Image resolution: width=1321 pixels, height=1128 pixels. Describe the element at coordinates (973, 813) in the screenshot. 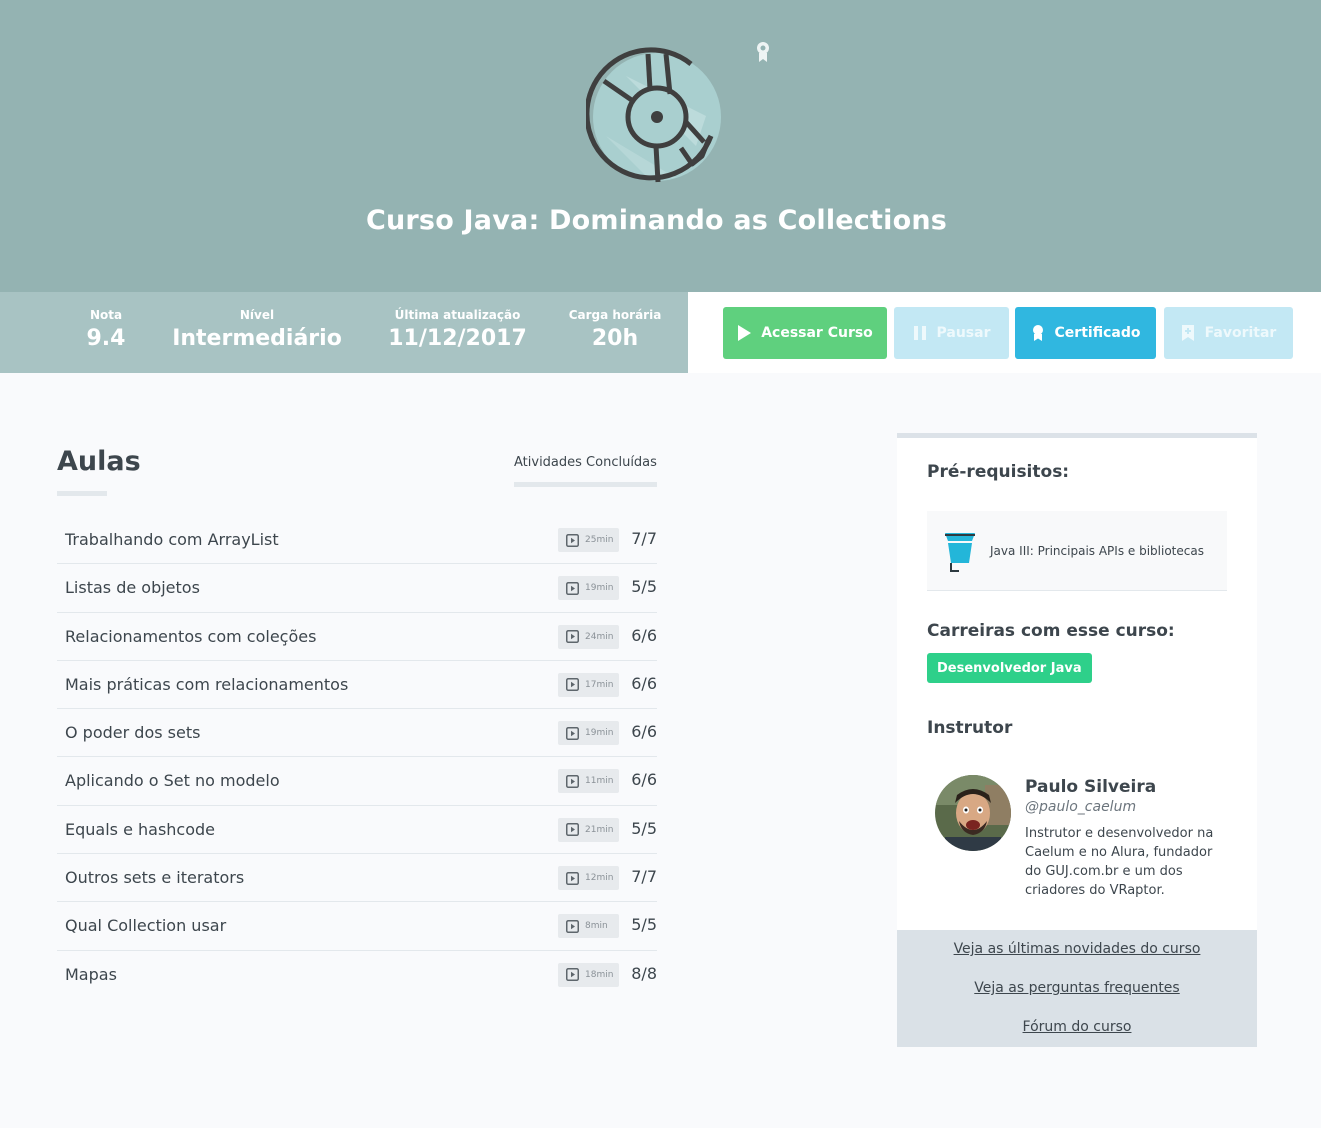

I see `instructor-avatar` at that location.